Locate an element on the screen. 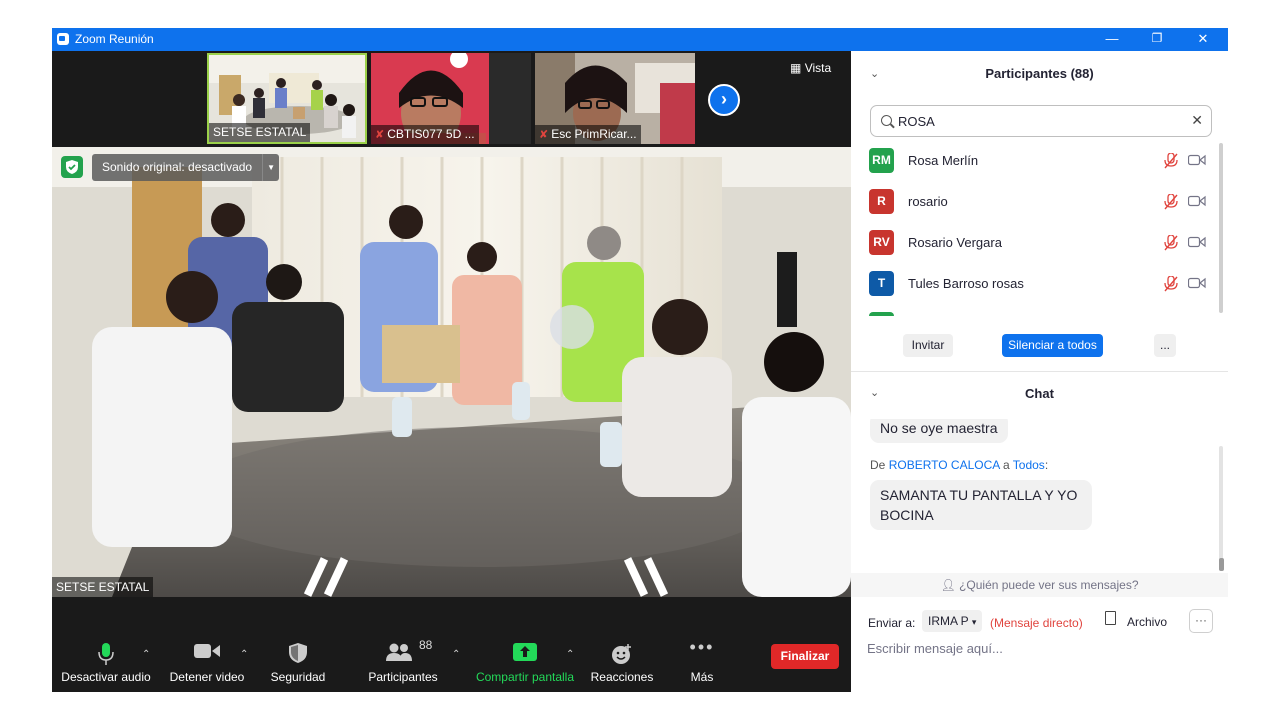 The image size is (1280, 720). clear-search-icon: ✕ is located at coordinates (1197, 120).